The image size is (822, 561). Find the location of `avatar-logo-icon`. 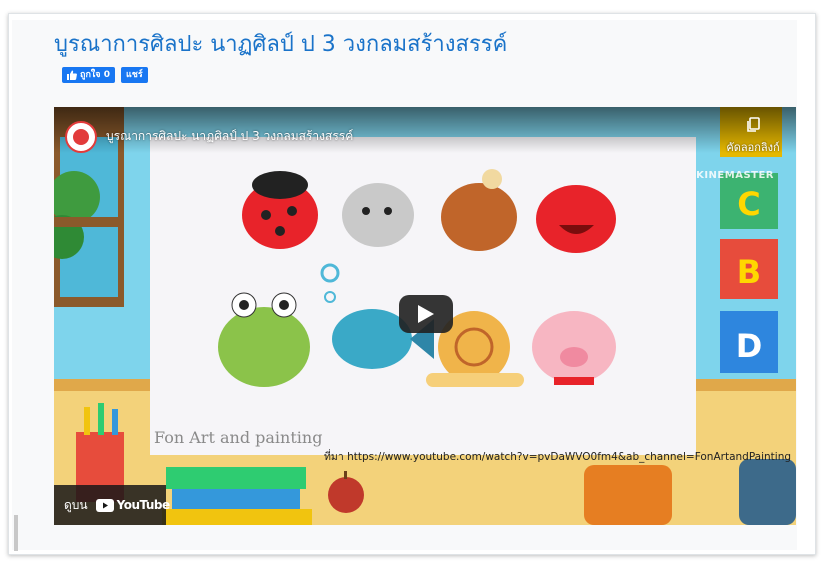

avatar-logo-icon is located at coordinates (81, 137).